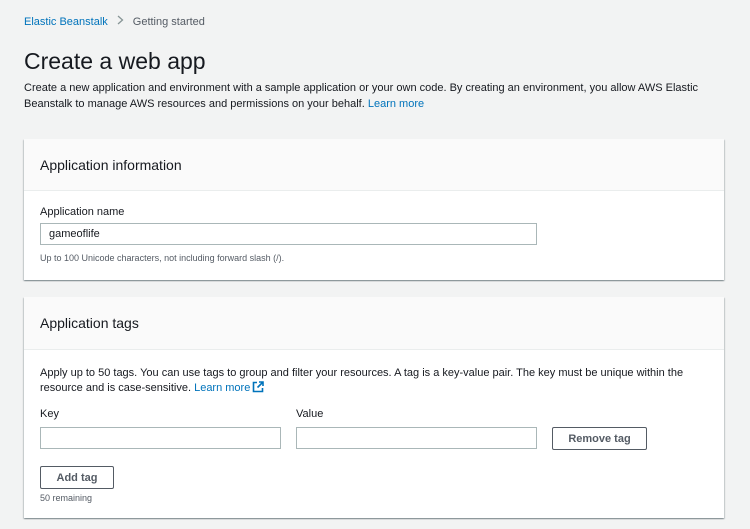 Image resolution: width=750 pixels, height=529 pixels. I want to click on tag-key-input, so click(160, 438).